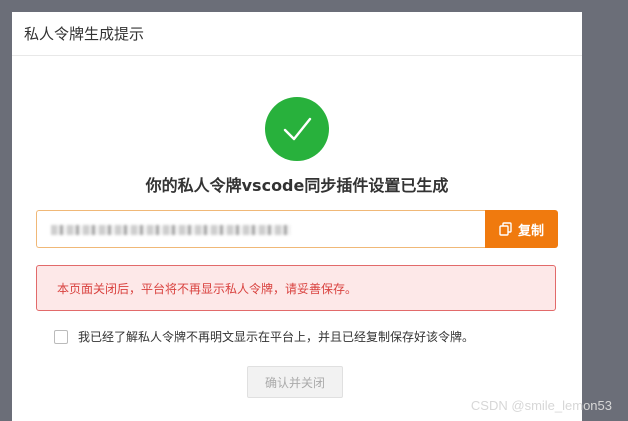  Describe the element at coordinates (505, 229) in the screenshot. I see `copy-icon` at that location.